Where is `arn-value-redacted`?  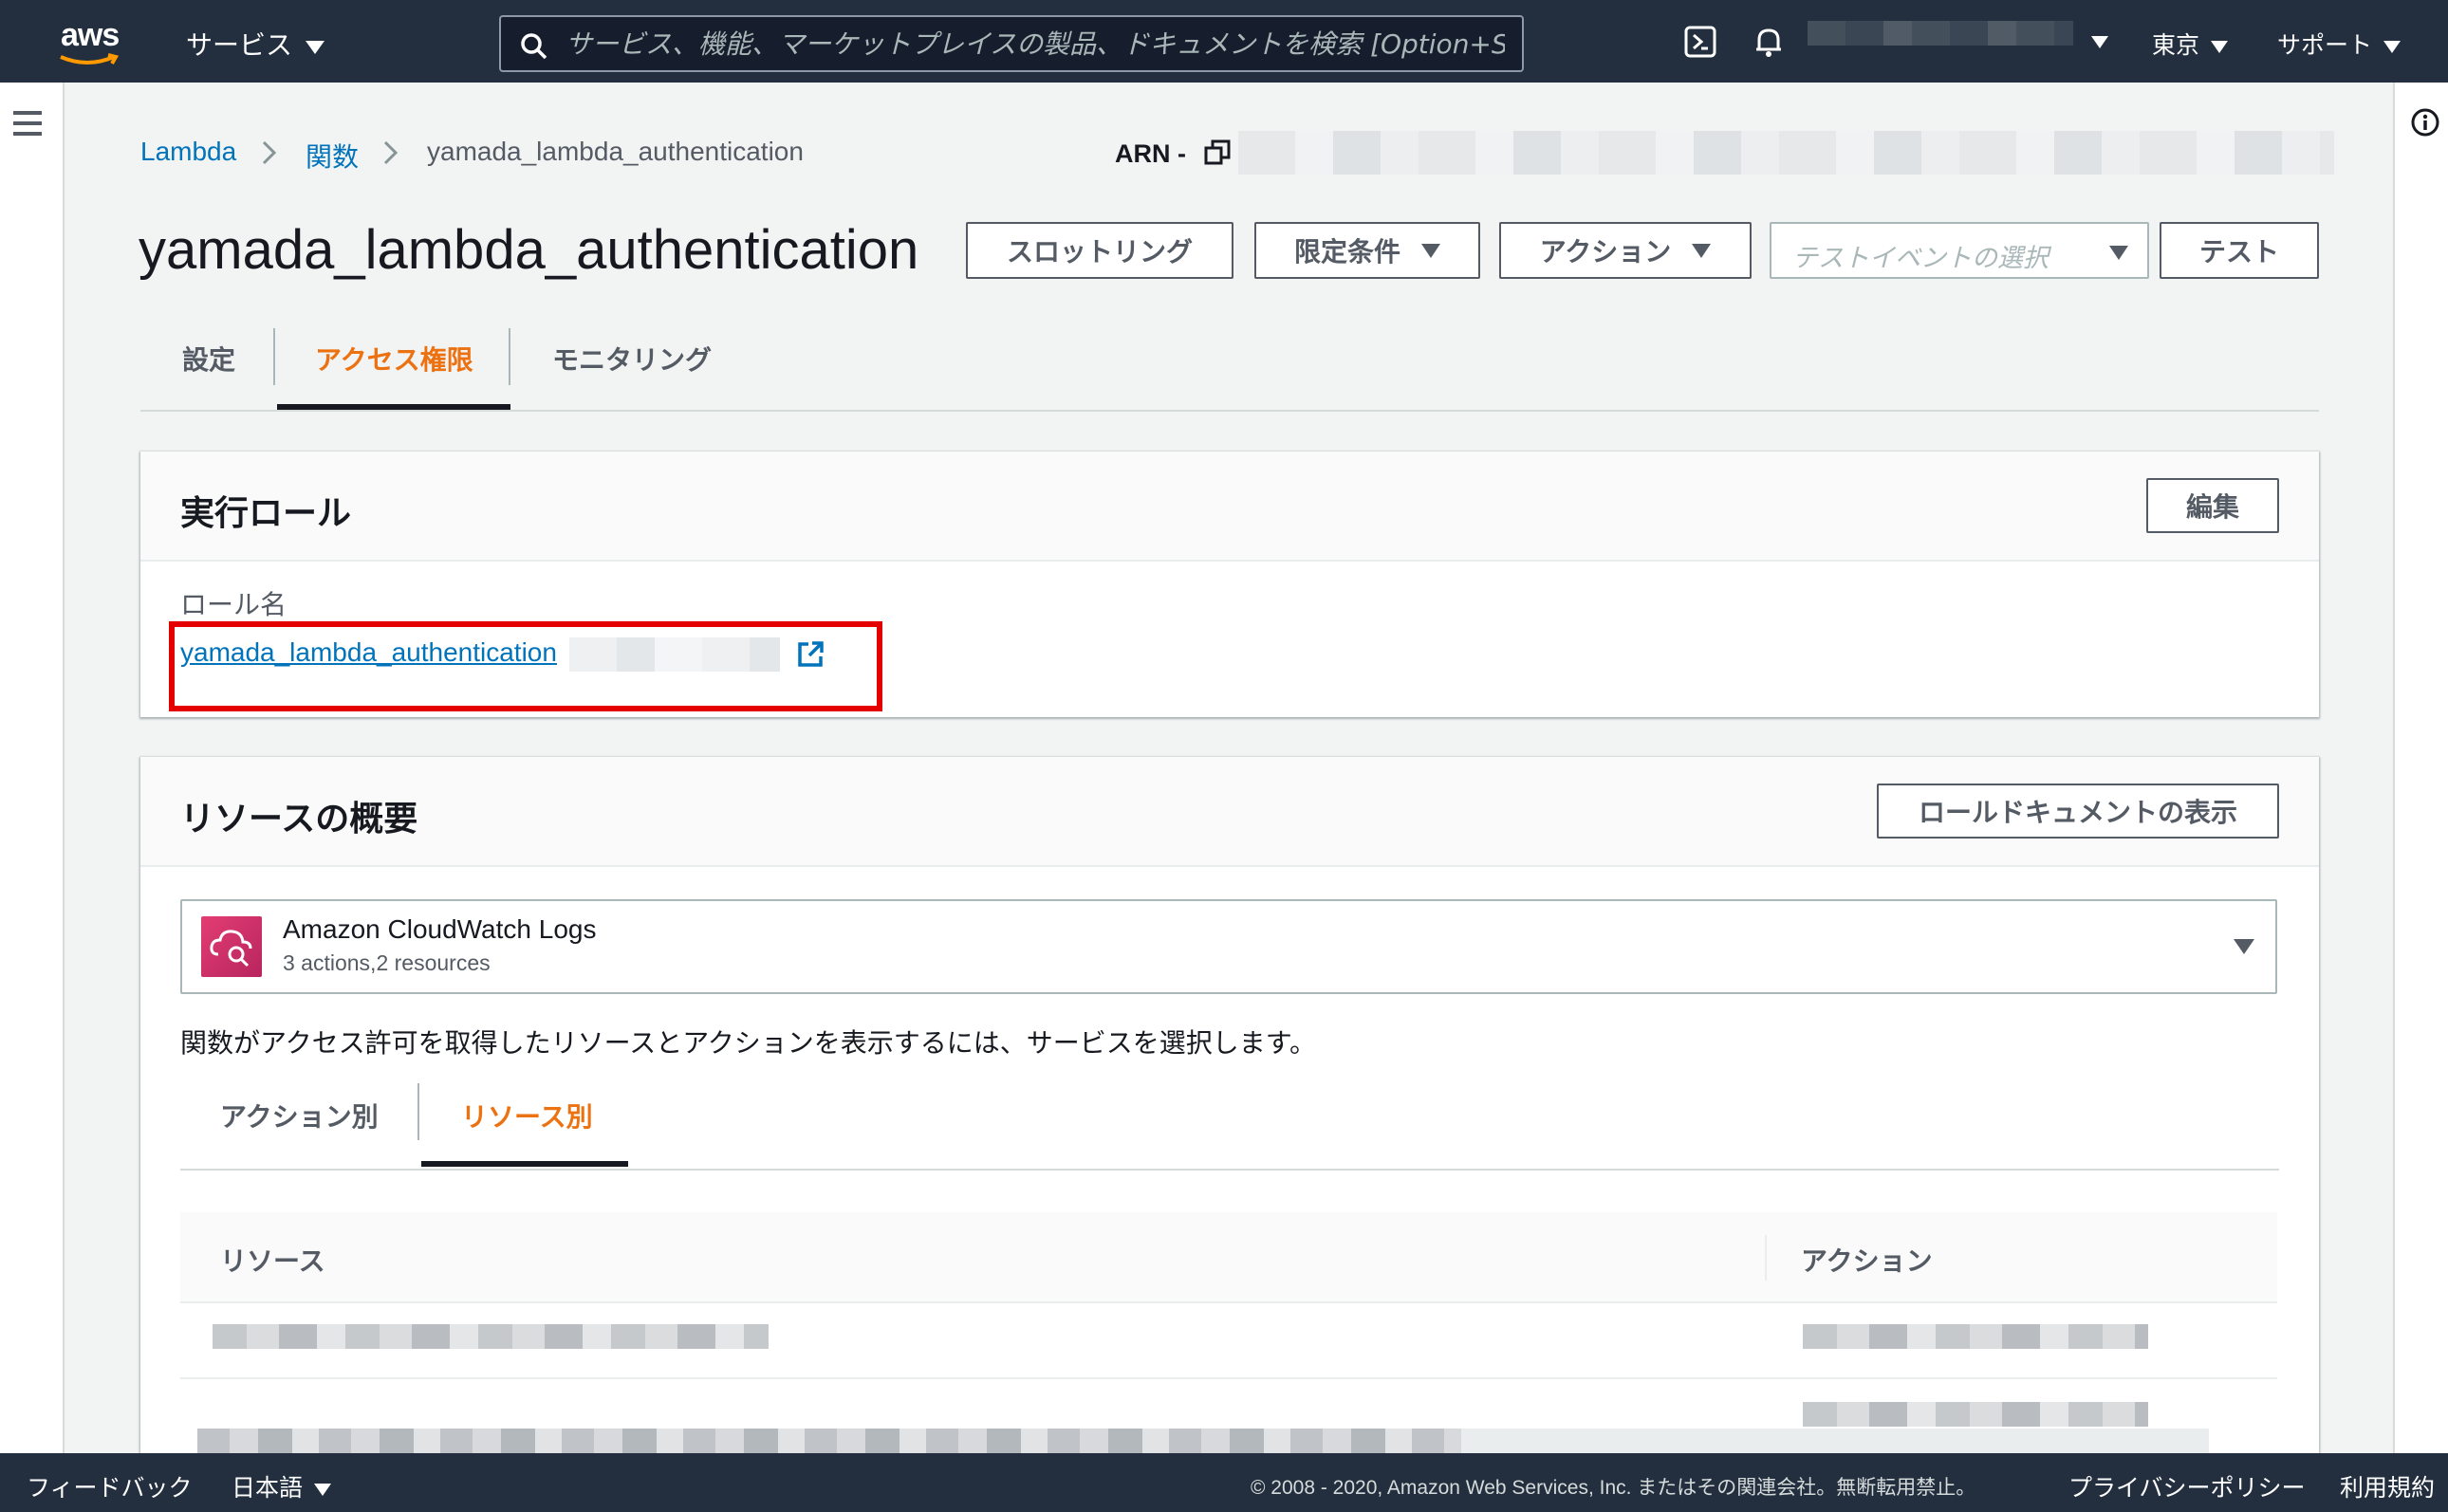 arn-value-redacted is located at coordinates (1786, 153).